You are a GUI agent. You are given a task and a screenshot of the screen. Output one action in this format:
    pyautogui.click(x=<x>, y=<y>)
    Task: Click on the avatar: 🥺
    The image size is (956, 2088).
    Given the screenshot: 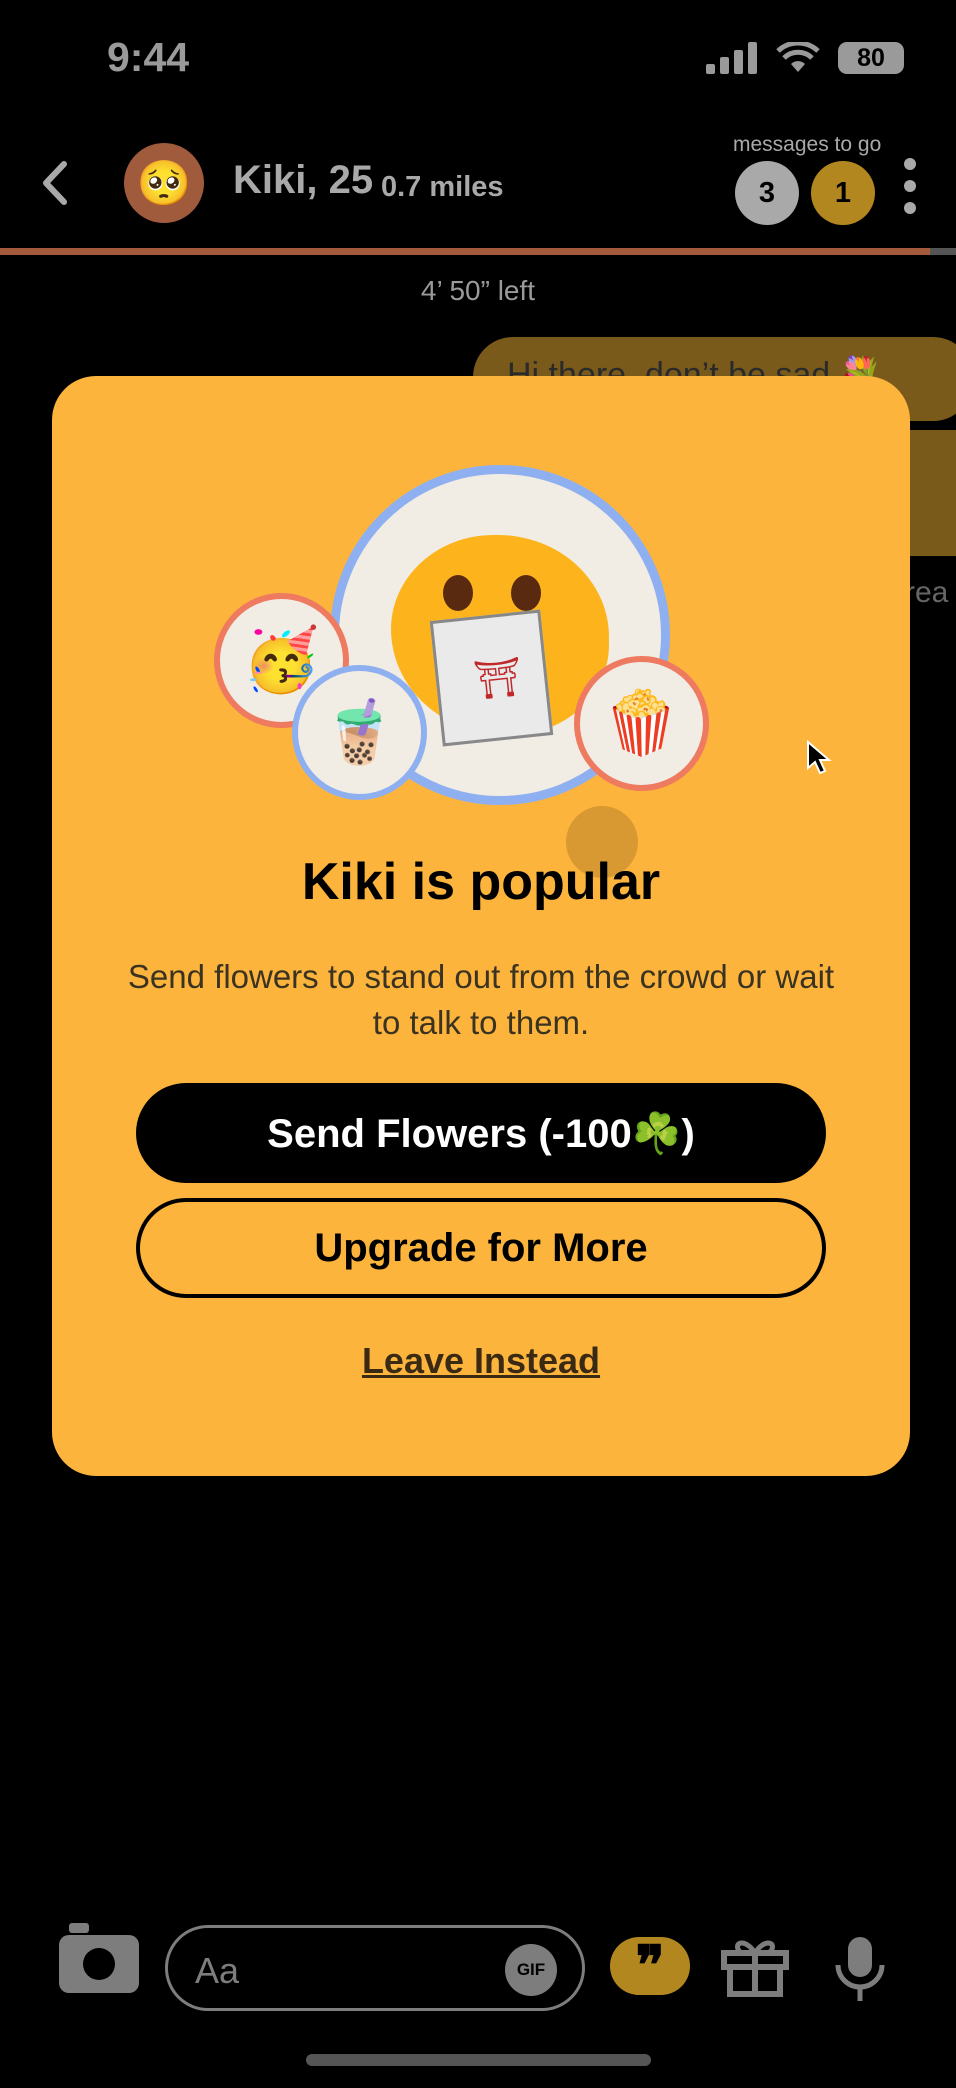 What is the action you would take?
    pyautogui.click(x=164, y=183)
    